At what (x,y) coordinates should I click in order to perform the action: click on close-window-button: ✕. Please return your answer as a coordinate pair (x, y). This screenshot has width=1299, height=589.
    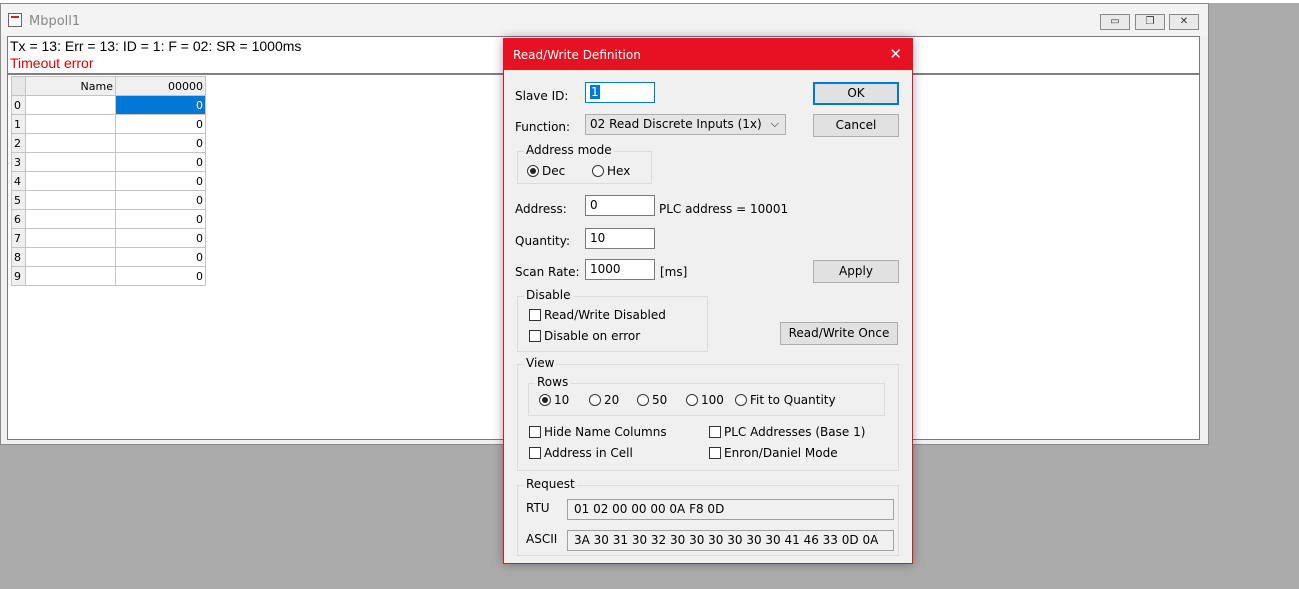
    Looking at the image, I should click on (1184, 22).